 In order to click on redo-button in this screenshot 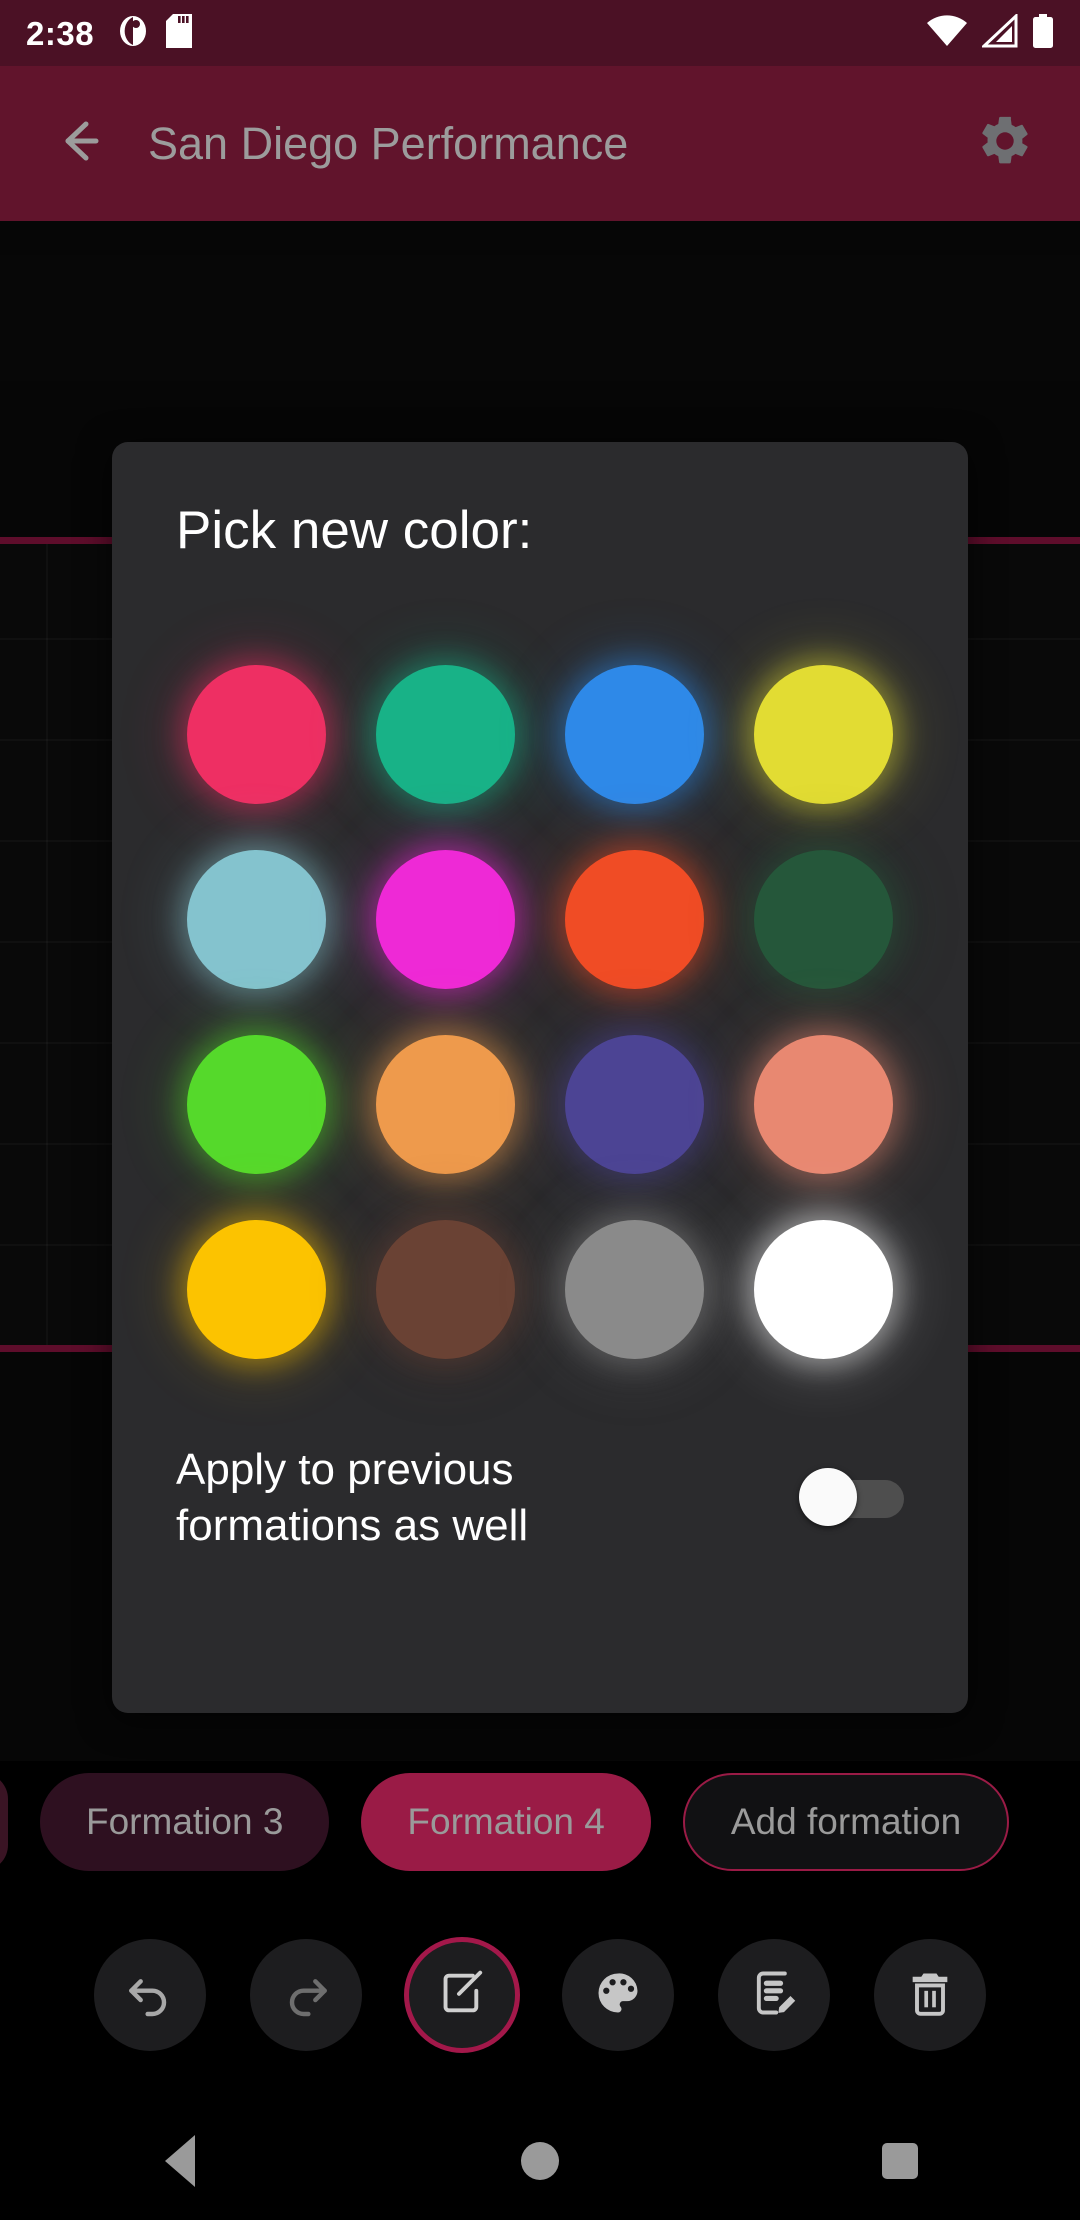, I will do `click(306, 1995)`.